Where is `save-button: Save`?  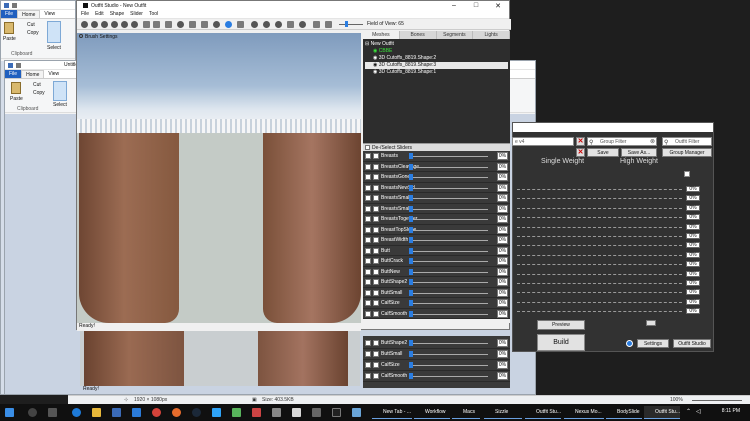 save-button: Save is located at coordinates (603, 152).